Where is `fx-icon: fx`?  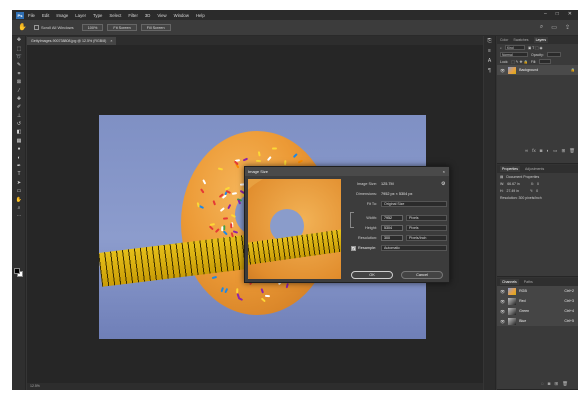
fx-icon: fx is located at coordinates (534, 150).